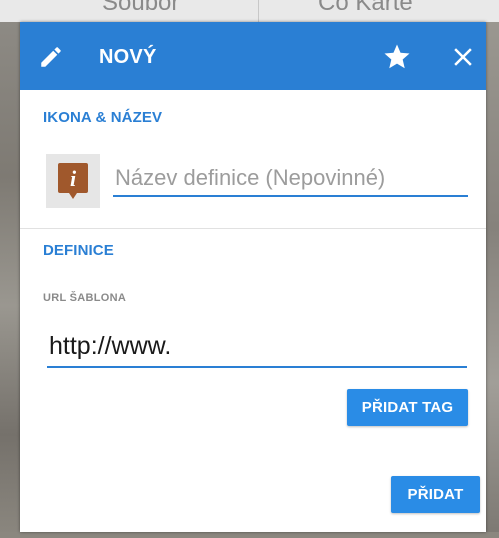  I want to click on background-tab-divider, so click(258, 11).